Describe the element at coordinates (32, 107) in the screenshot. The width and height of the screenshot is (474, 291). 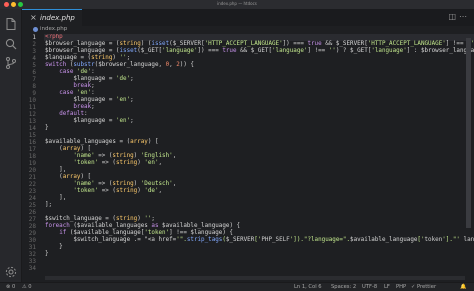
I see `line-number: 11` at that location.